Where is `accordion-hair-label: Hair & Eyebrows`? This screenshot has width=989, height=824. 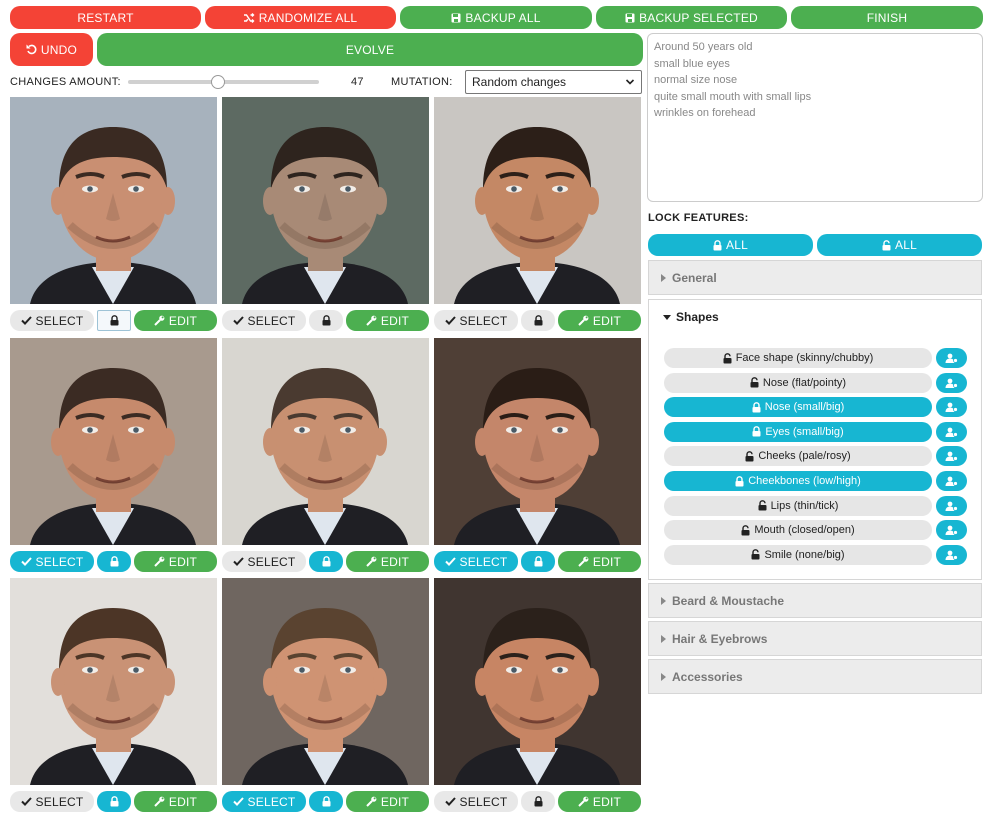
accordion-hair-label: Hair & Eyebrows is located at coordinates (720, 638).